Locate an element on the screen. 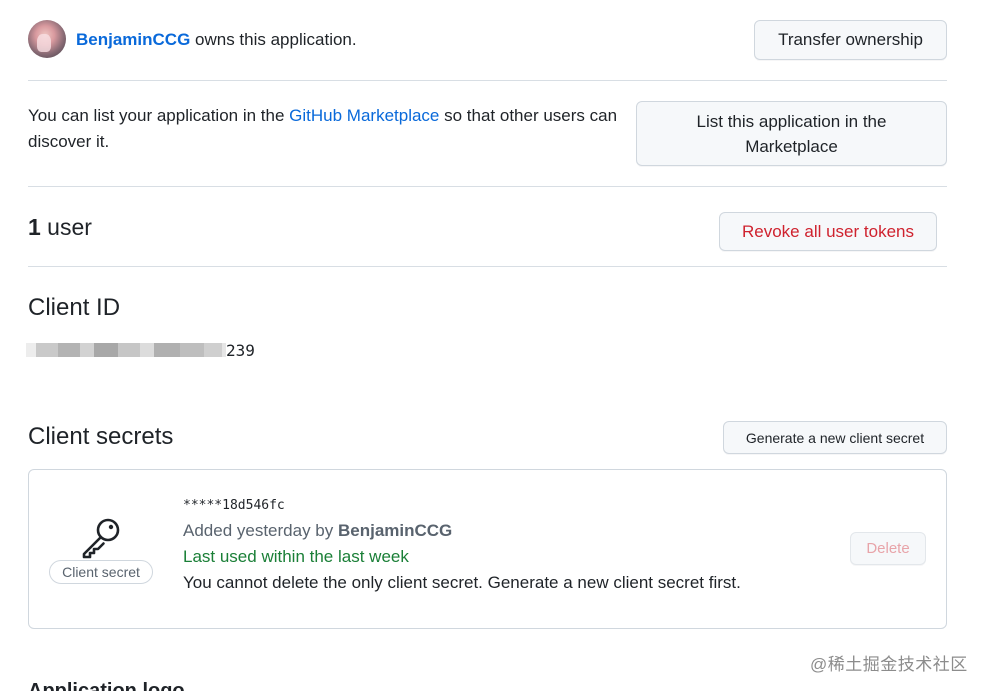 The width and height of the screenshot is (991, 691). list-in-marketplace-button: List this application in the Marketplace is located at coordinates (791, 133).